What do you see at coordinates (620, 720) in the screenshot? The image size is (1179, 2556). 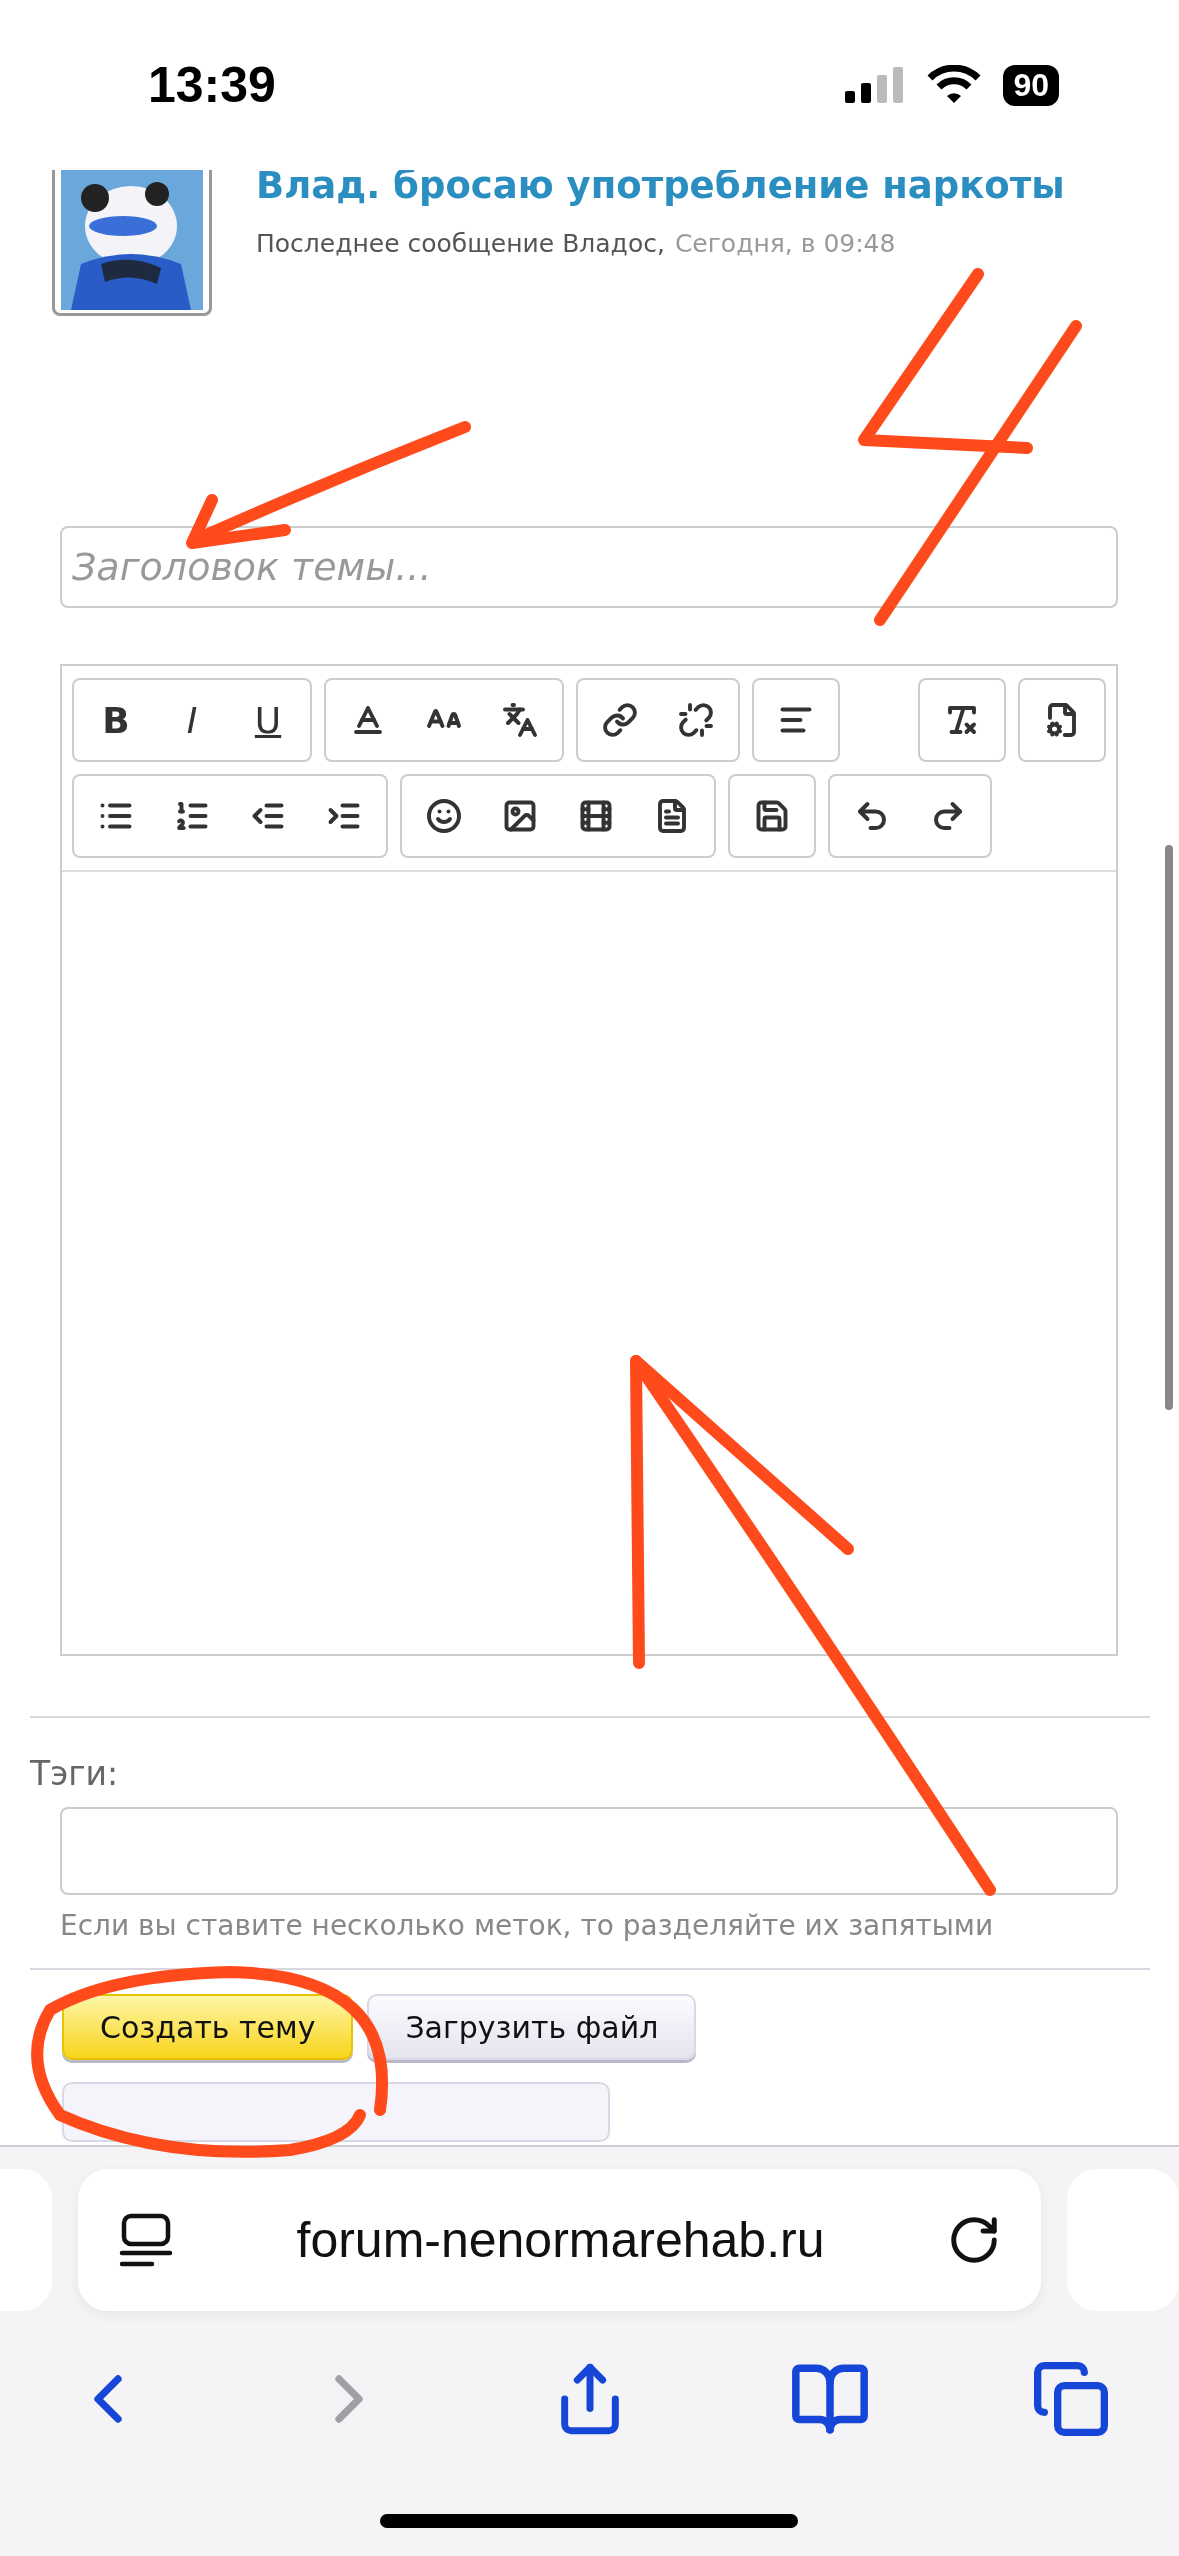 I see `link-icon` at bounding box center [620, 720].